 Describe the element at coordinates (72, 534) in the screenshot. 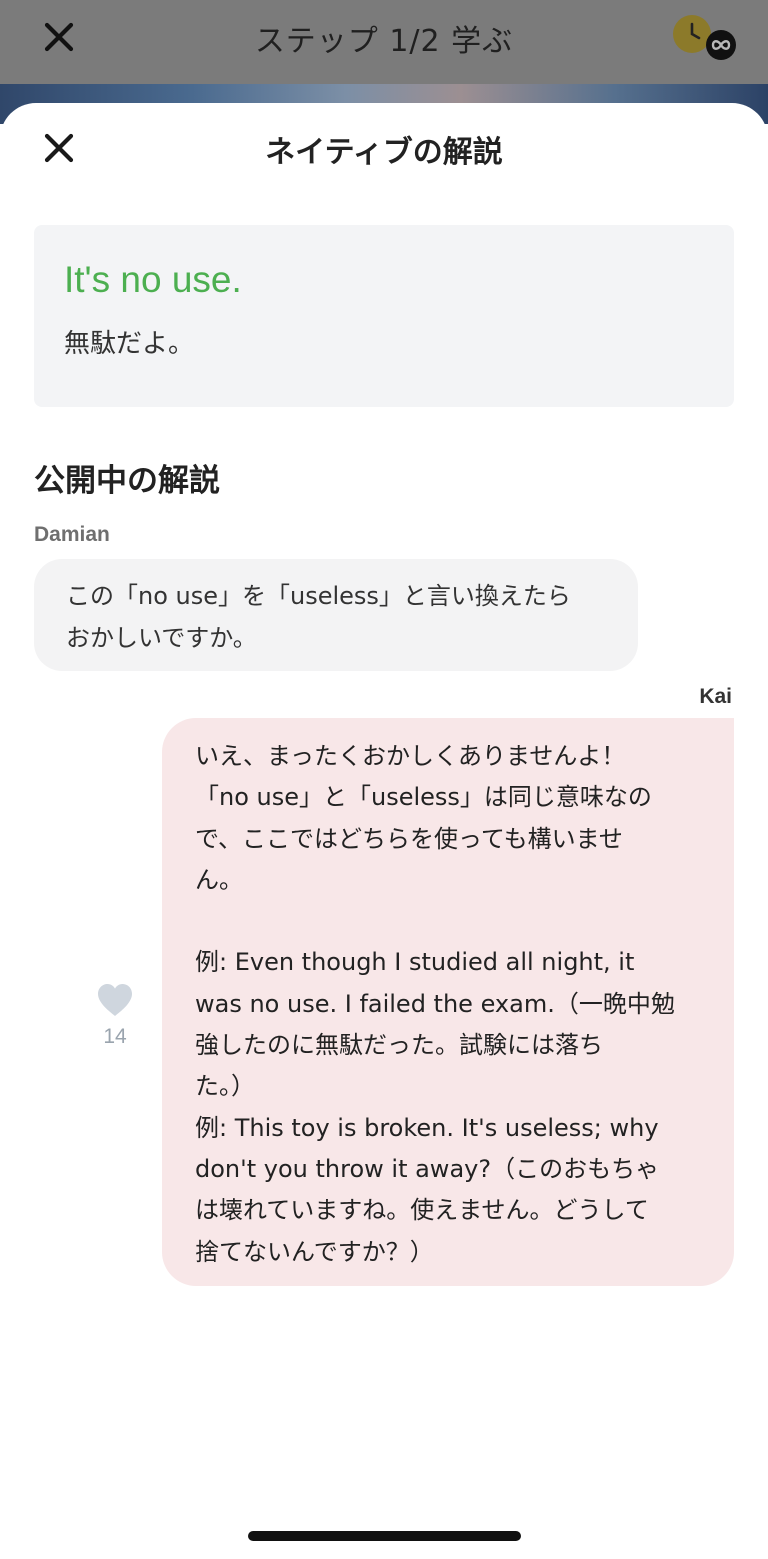

I see `question-author: Damian` at that location.